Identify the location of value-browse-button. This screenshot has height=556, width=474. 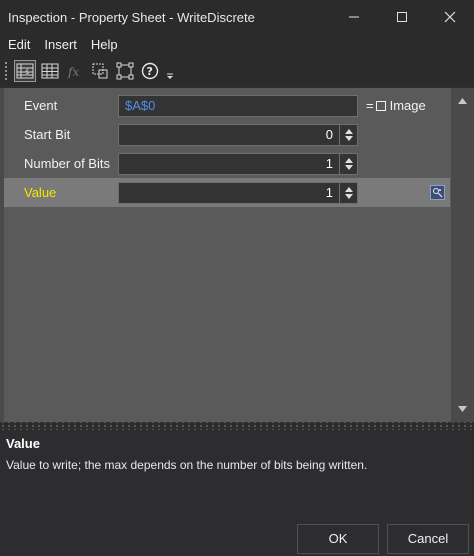
(437, 192).